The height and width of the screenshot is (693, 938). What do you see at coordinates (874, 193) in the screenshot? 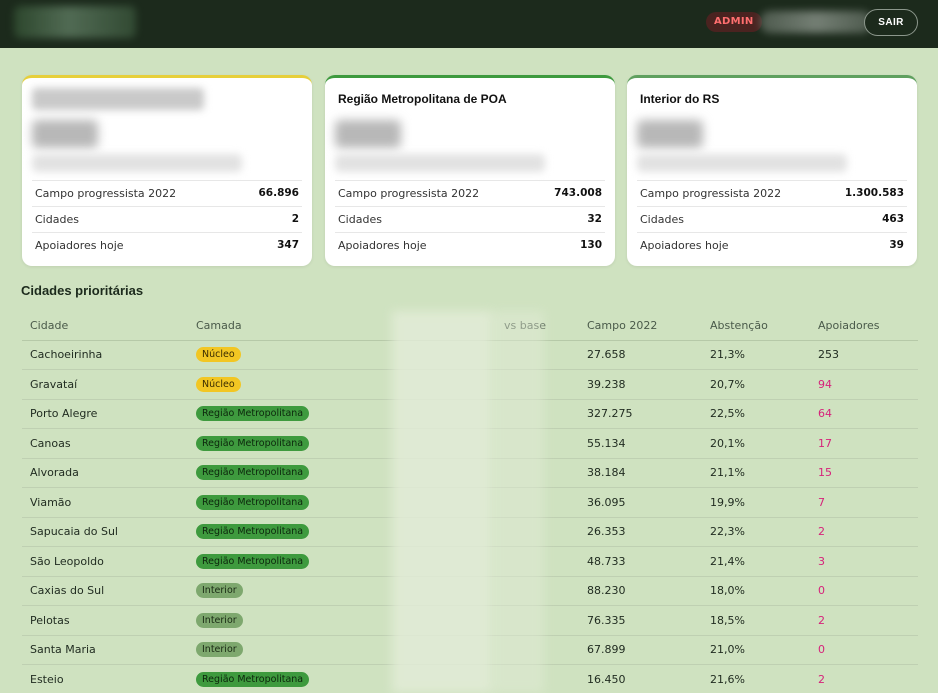
I see `stat-value: 1.300.583` at bounding box center [874, 193].